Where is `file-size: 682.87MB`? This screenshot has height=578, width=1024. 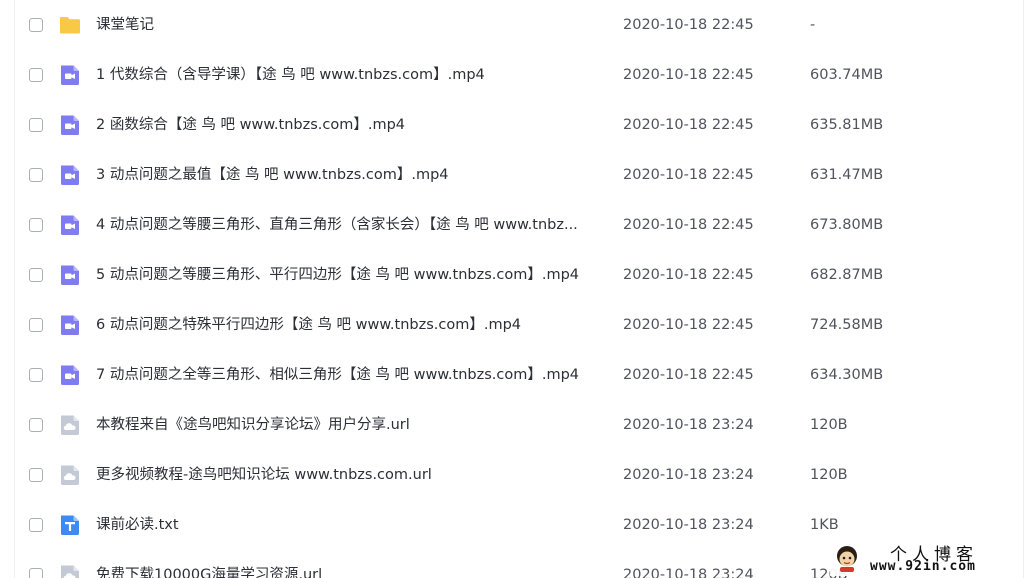 file-size: 682.87MB is located at coordinates (847, 275).